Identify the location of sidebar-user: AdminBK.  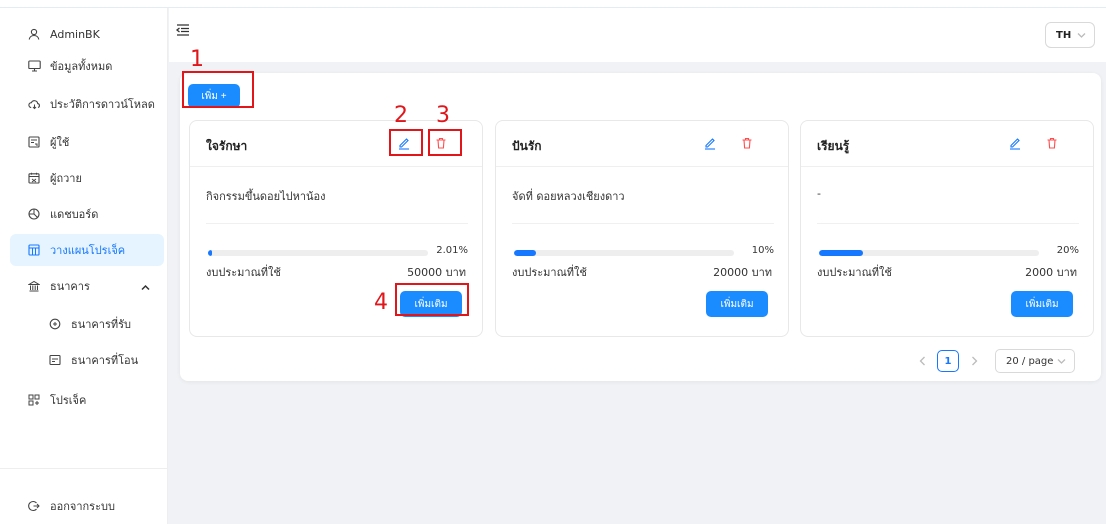
(87, 34).